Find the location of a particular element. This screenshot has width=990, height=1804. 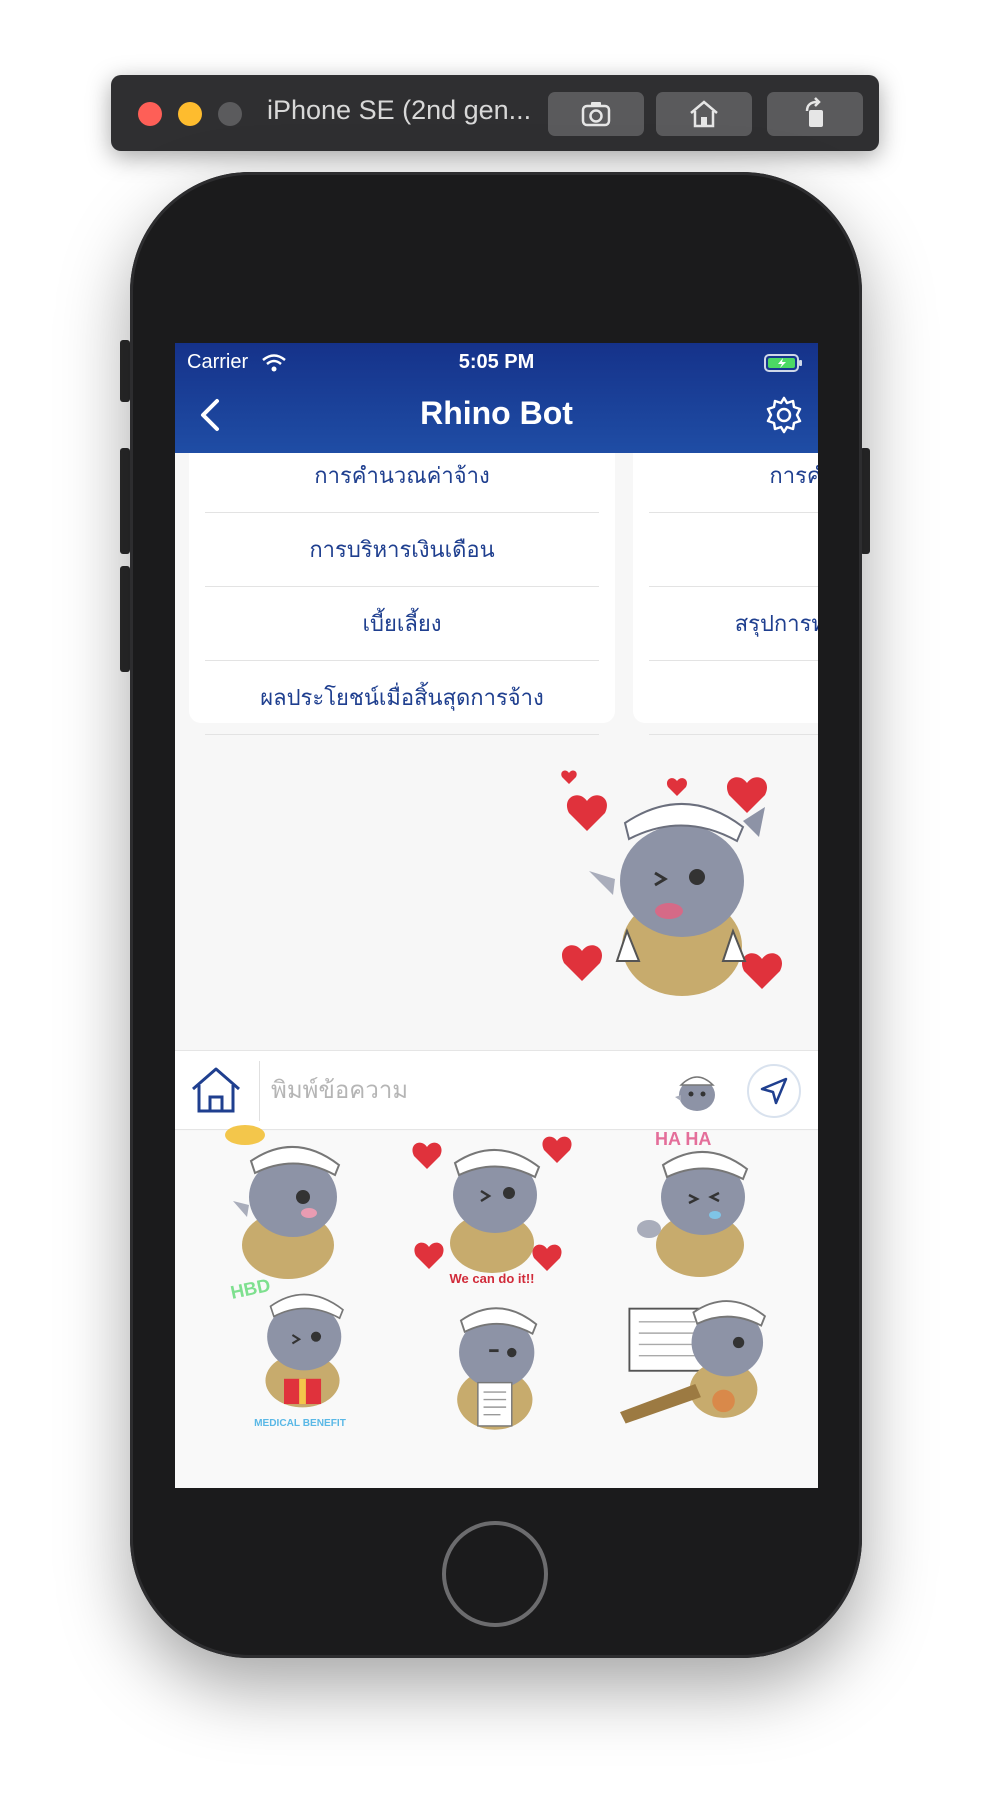

screenshot-icon is located at coordinates (596, 114).